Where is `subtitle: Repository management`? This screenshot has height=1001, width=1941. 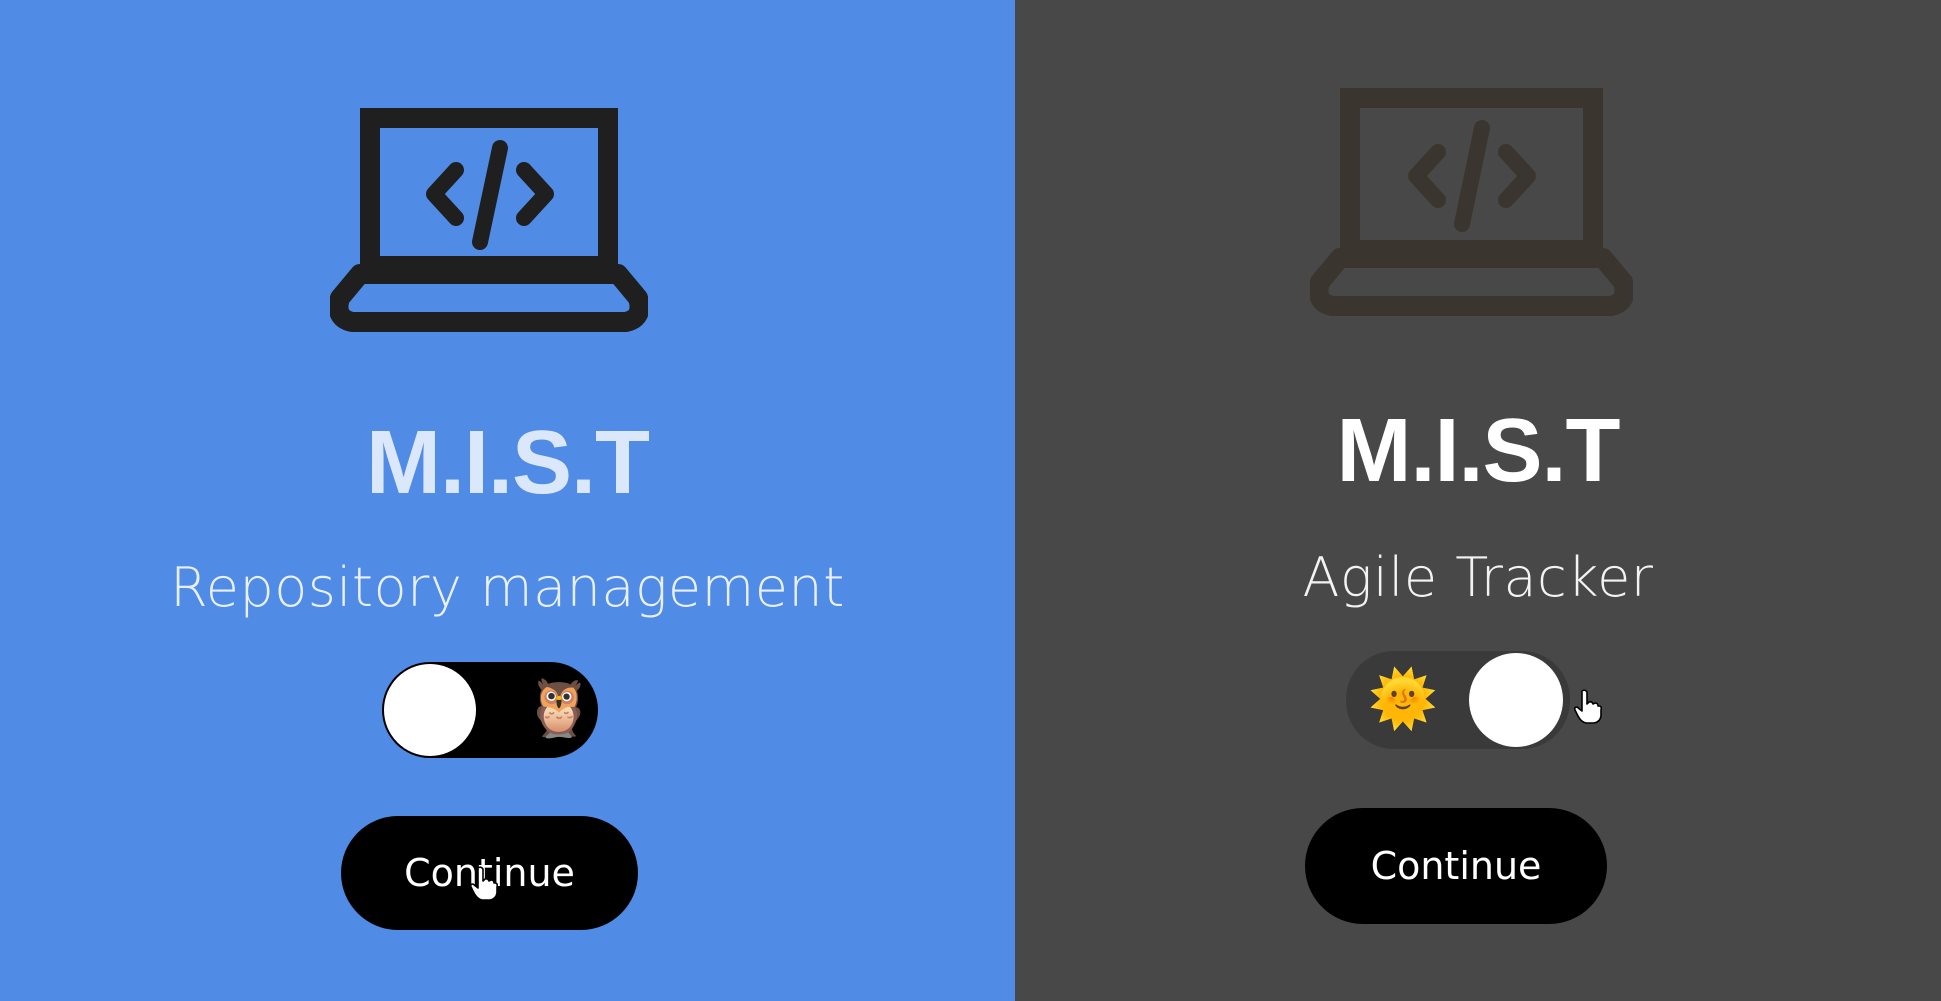 subtitle: Repository management is located at coordinates (507, 587).